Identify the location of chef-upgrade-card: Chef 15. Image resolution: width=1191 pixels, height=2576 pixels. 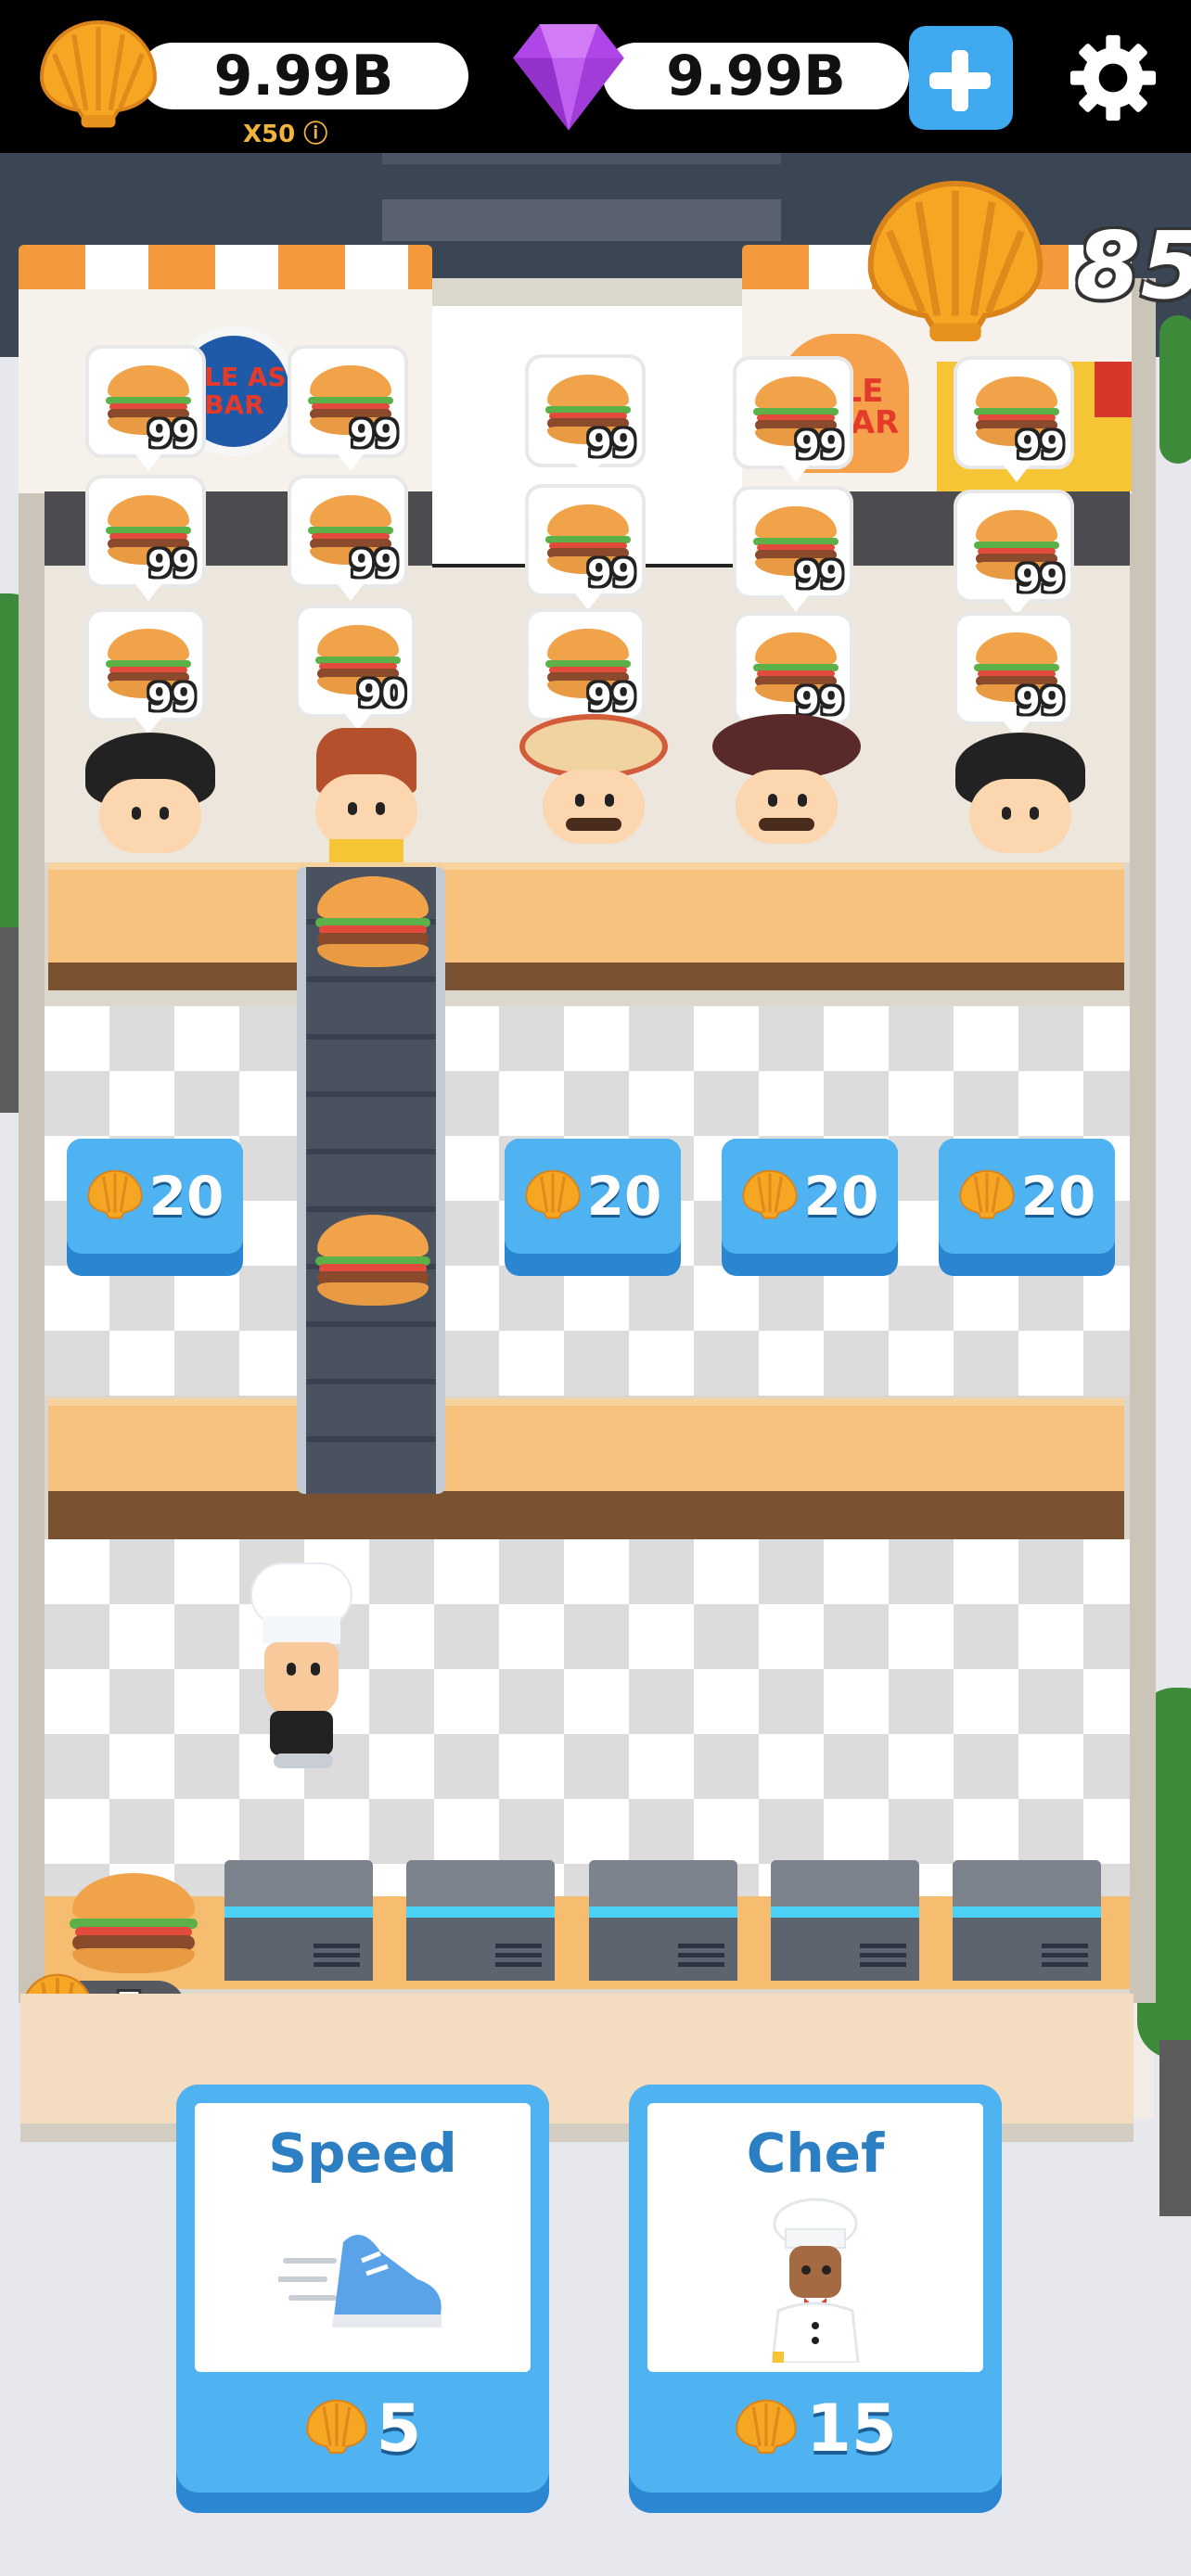
(816, 2299).